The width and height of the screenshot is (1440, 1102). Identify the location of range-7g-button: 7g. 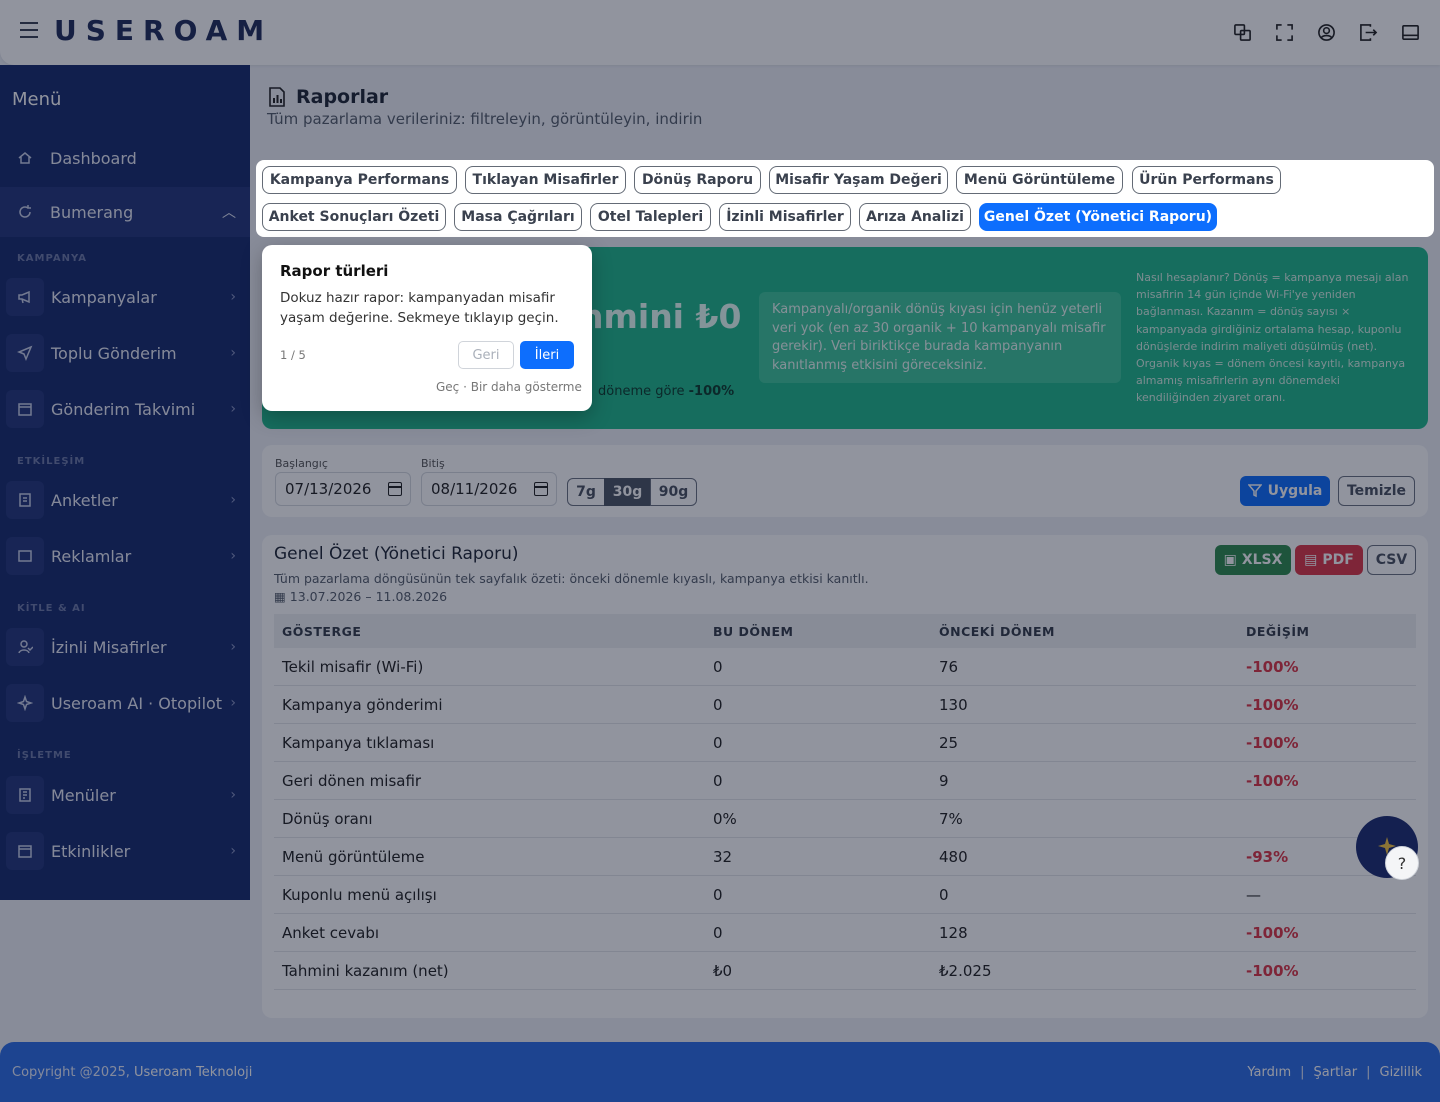
(586, 492).